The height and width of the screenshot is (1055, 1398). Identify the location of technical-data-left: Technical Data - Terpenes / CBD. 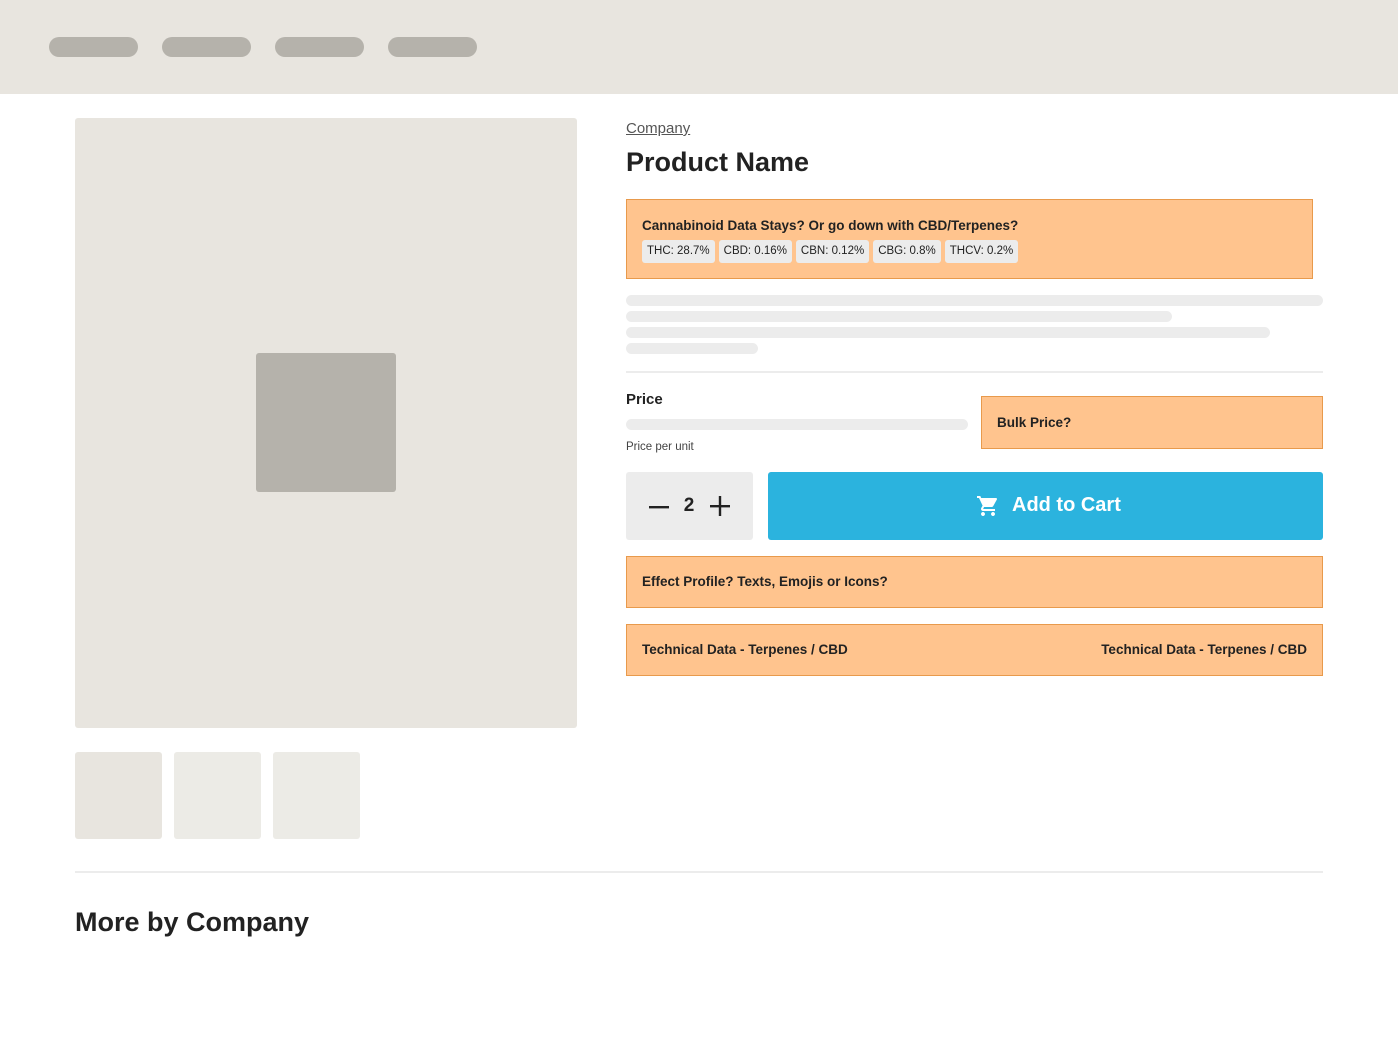
(745, 649).